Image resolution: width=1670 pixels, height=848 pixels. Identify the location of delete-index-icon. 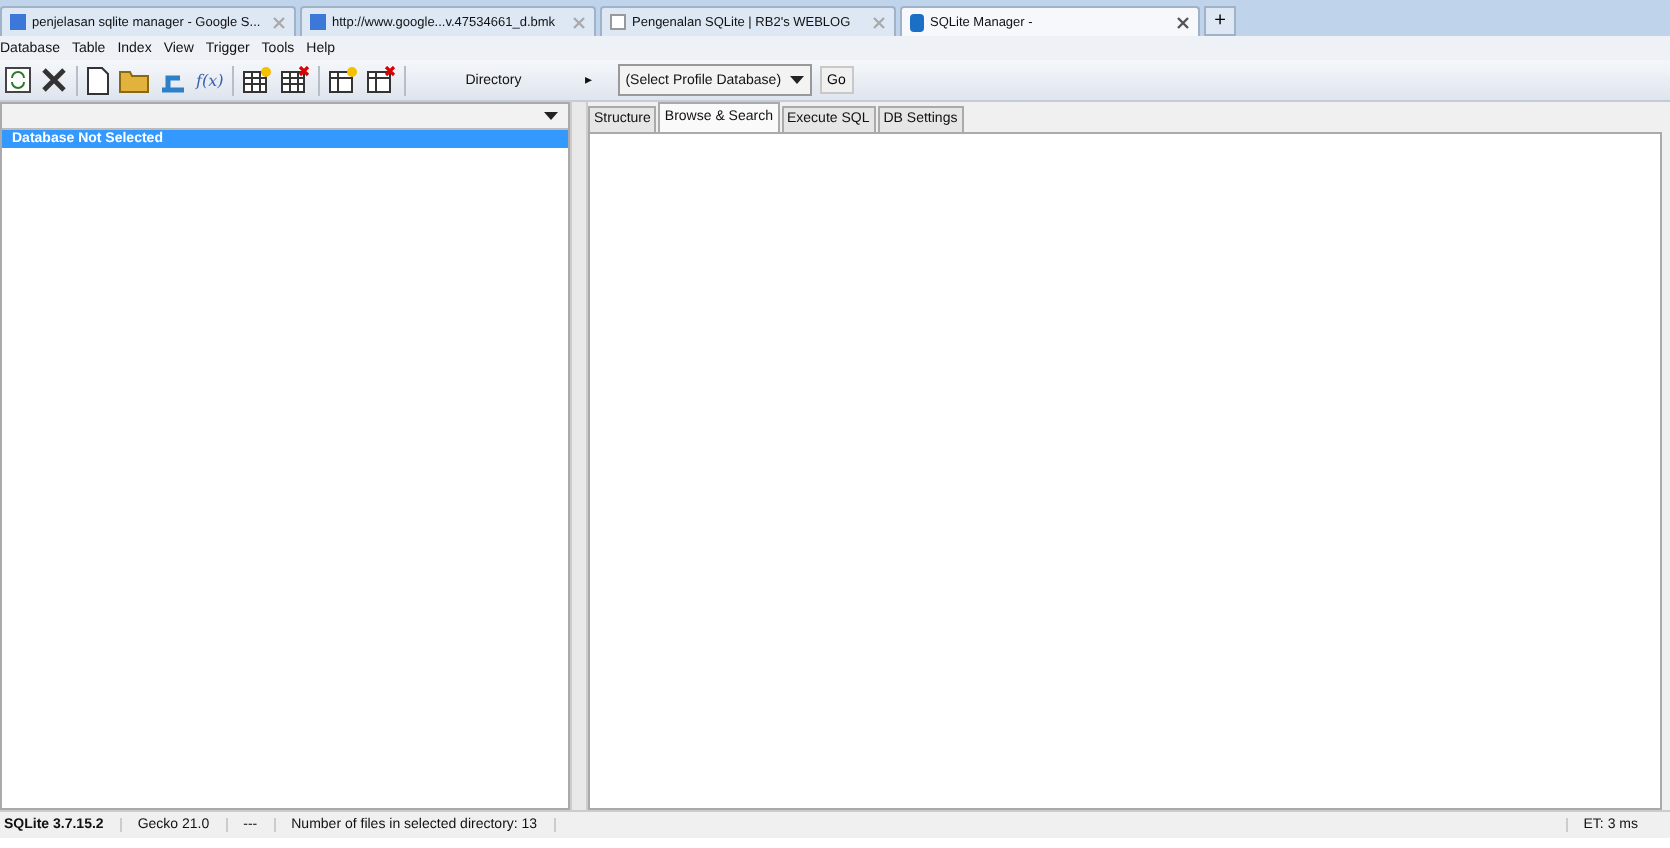
(380, 80).